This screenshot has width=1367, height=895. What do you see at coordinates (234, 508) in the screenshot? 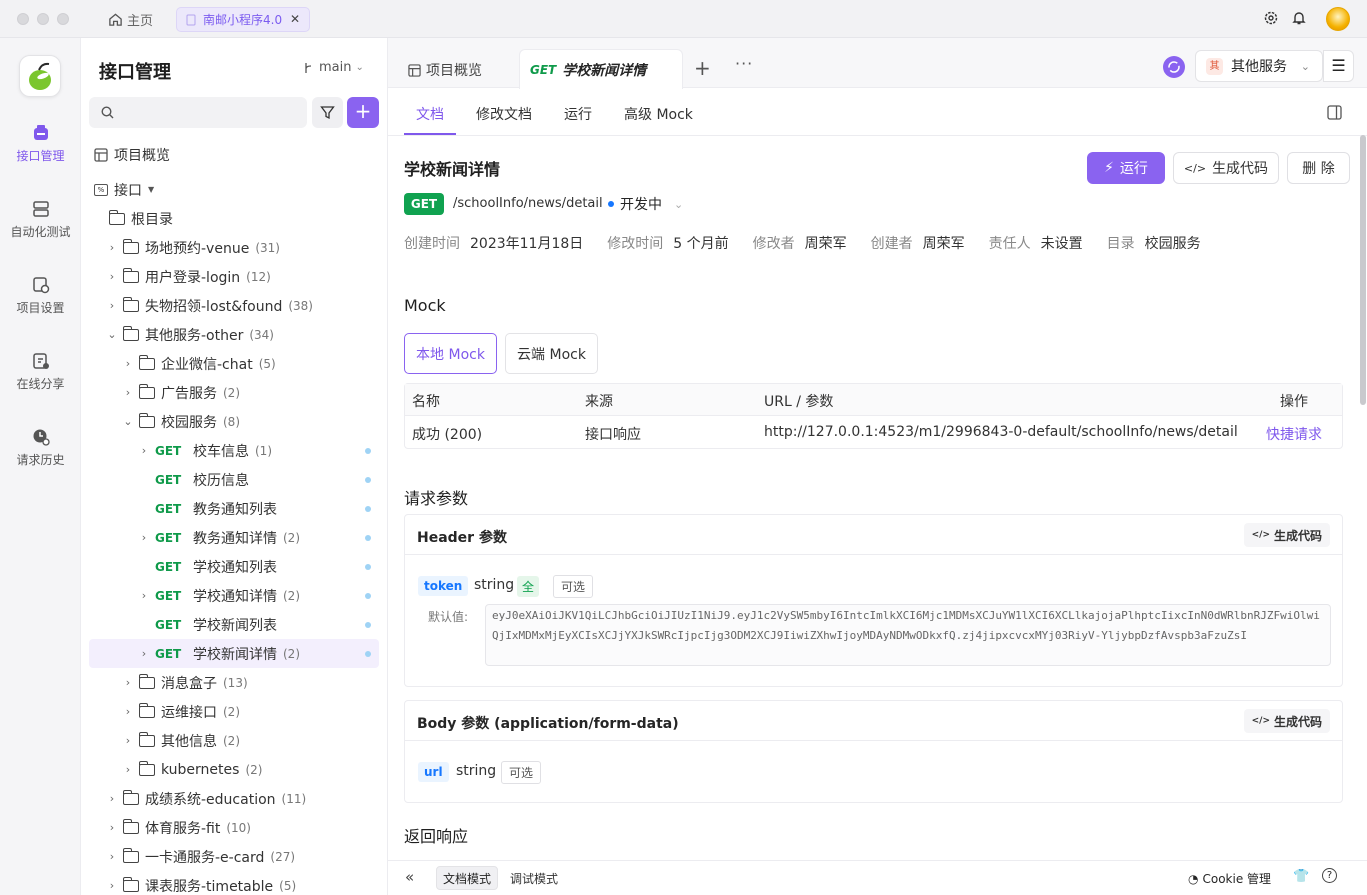
I see `tree-api-item: GET 教务通知列表` at bounding box center [234, 508].